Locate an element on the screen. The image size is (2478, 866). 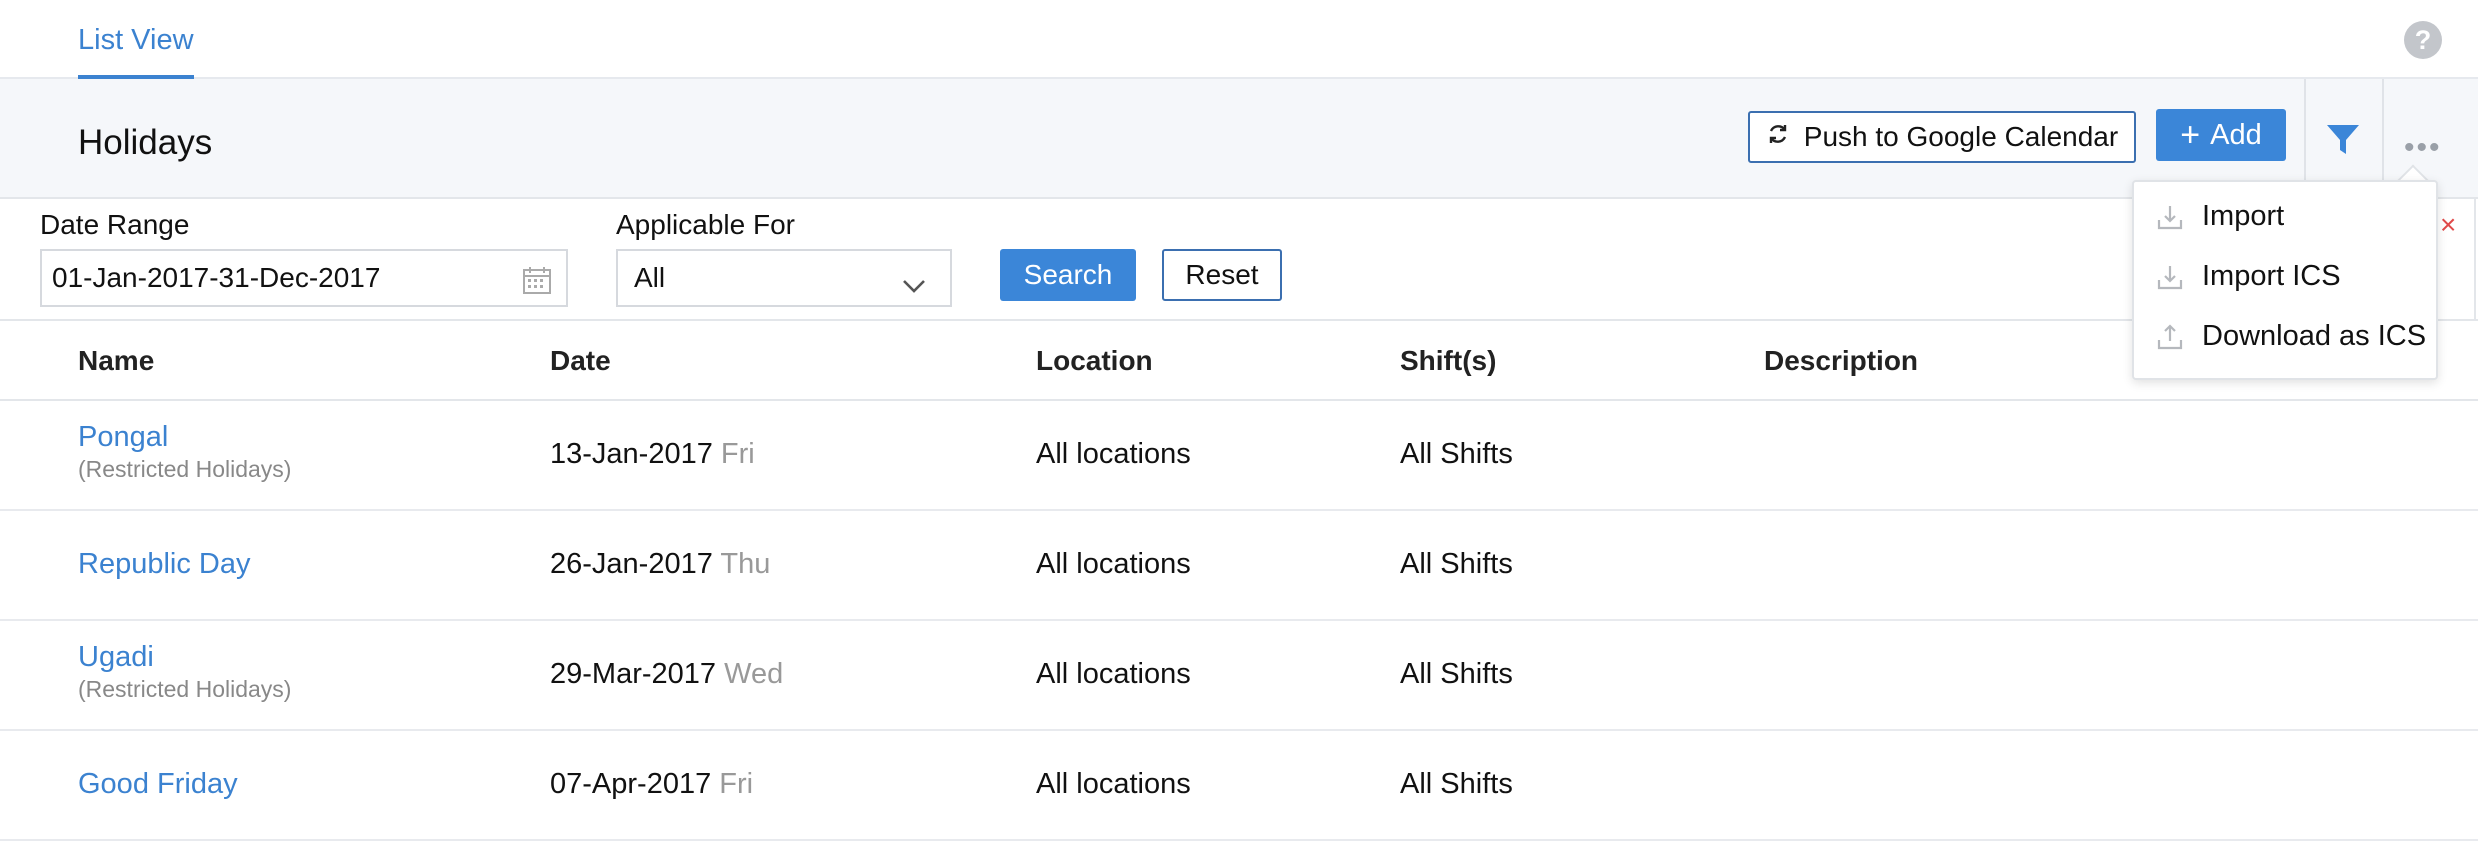
holiday-name-cell: Good Friday is located at coordinates (158, 784).